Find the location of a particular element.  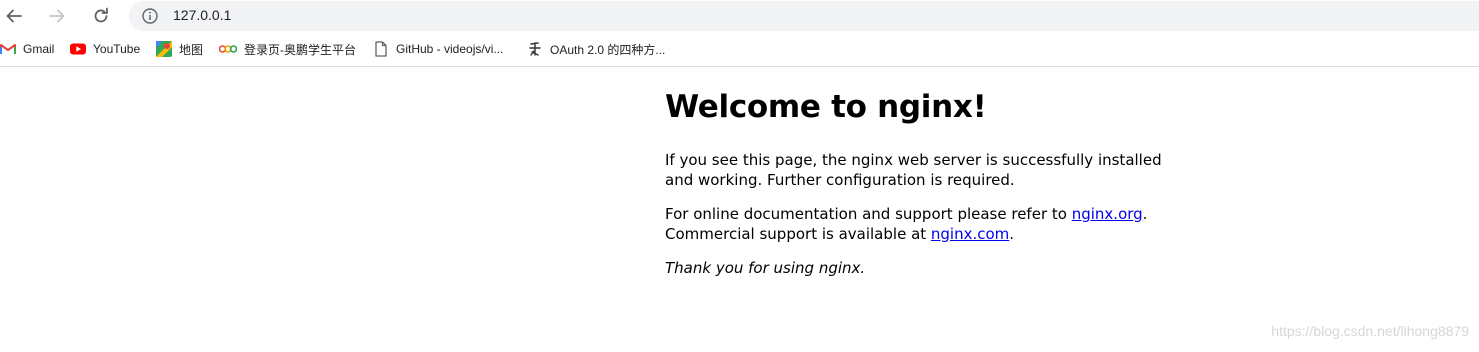

nginx-com-link: nginx.com is located at coordinates (970, 234).